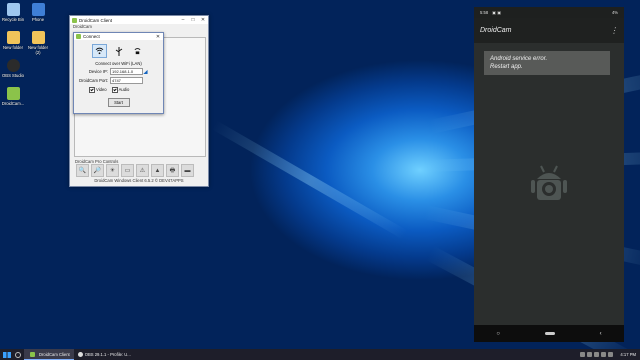  I want to click on error-message: Android service error. Restart app., so click(547, 63).